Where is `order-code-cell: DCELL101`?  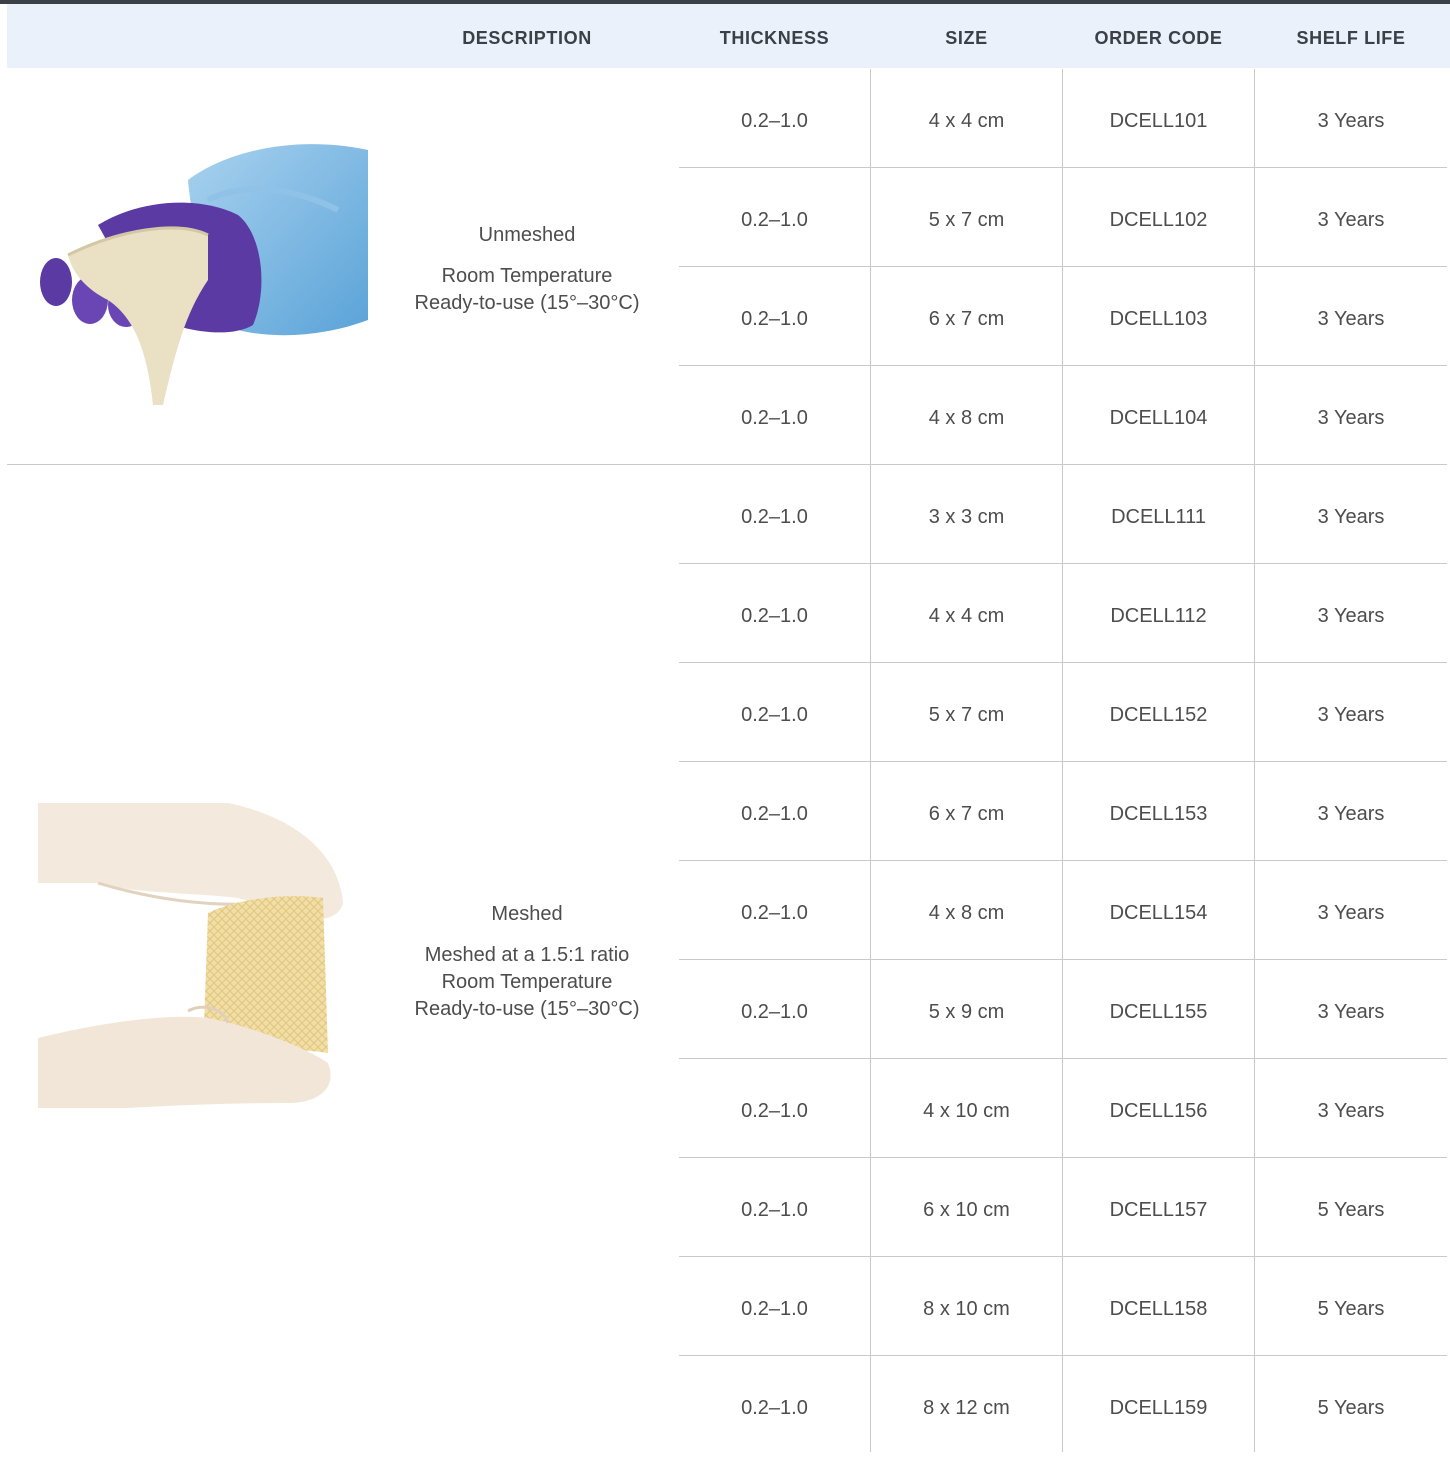 order-code-cell: DCELL101 is located at coordinates (1158, 121).